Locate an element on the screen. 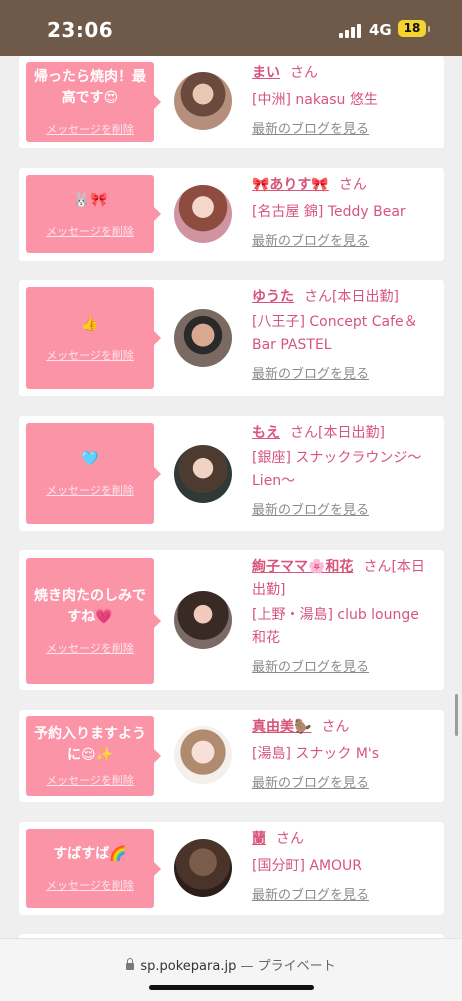 The height and width of the screenshot is (1001, 462). shop-name: [中洲] nakasu 悠生 is located at coordinates (315, 100).